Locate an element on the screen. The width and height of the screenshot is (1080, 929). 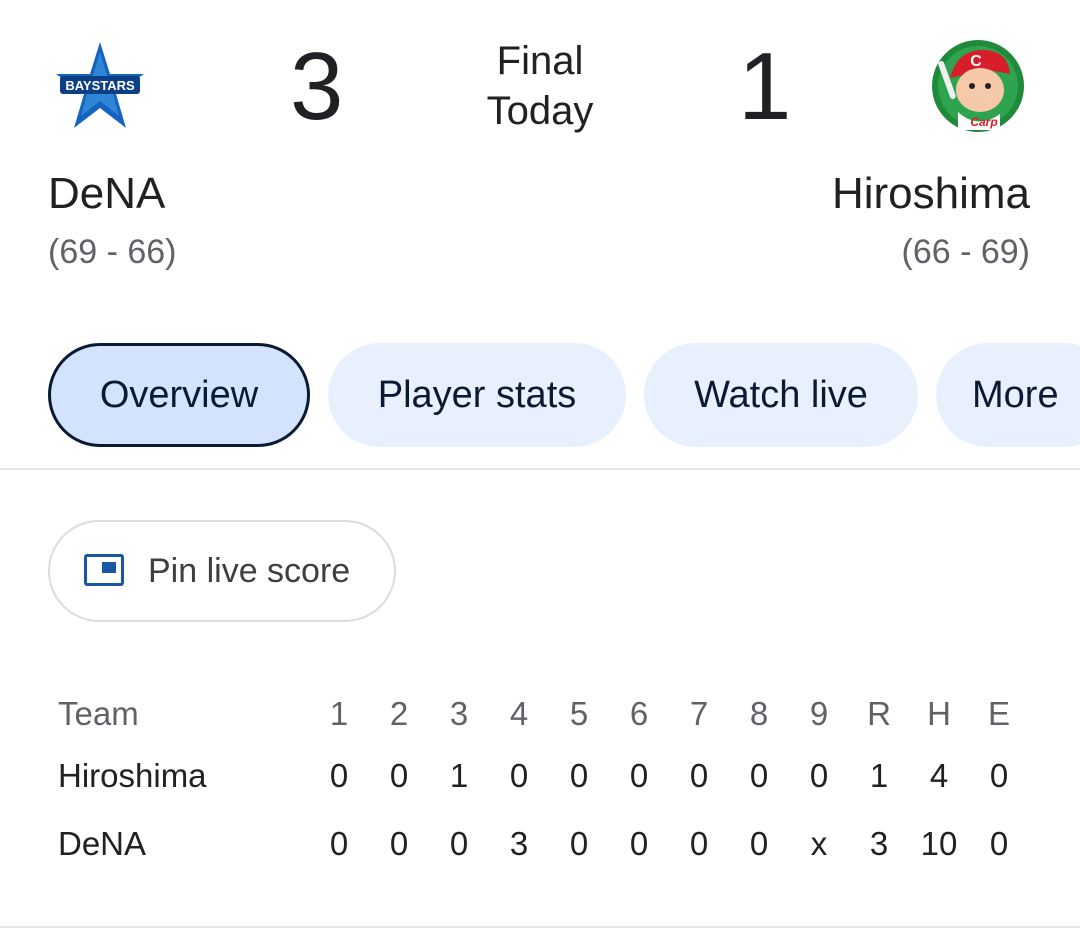
linescore-header-cell: H is located at coordinates (939, 713).